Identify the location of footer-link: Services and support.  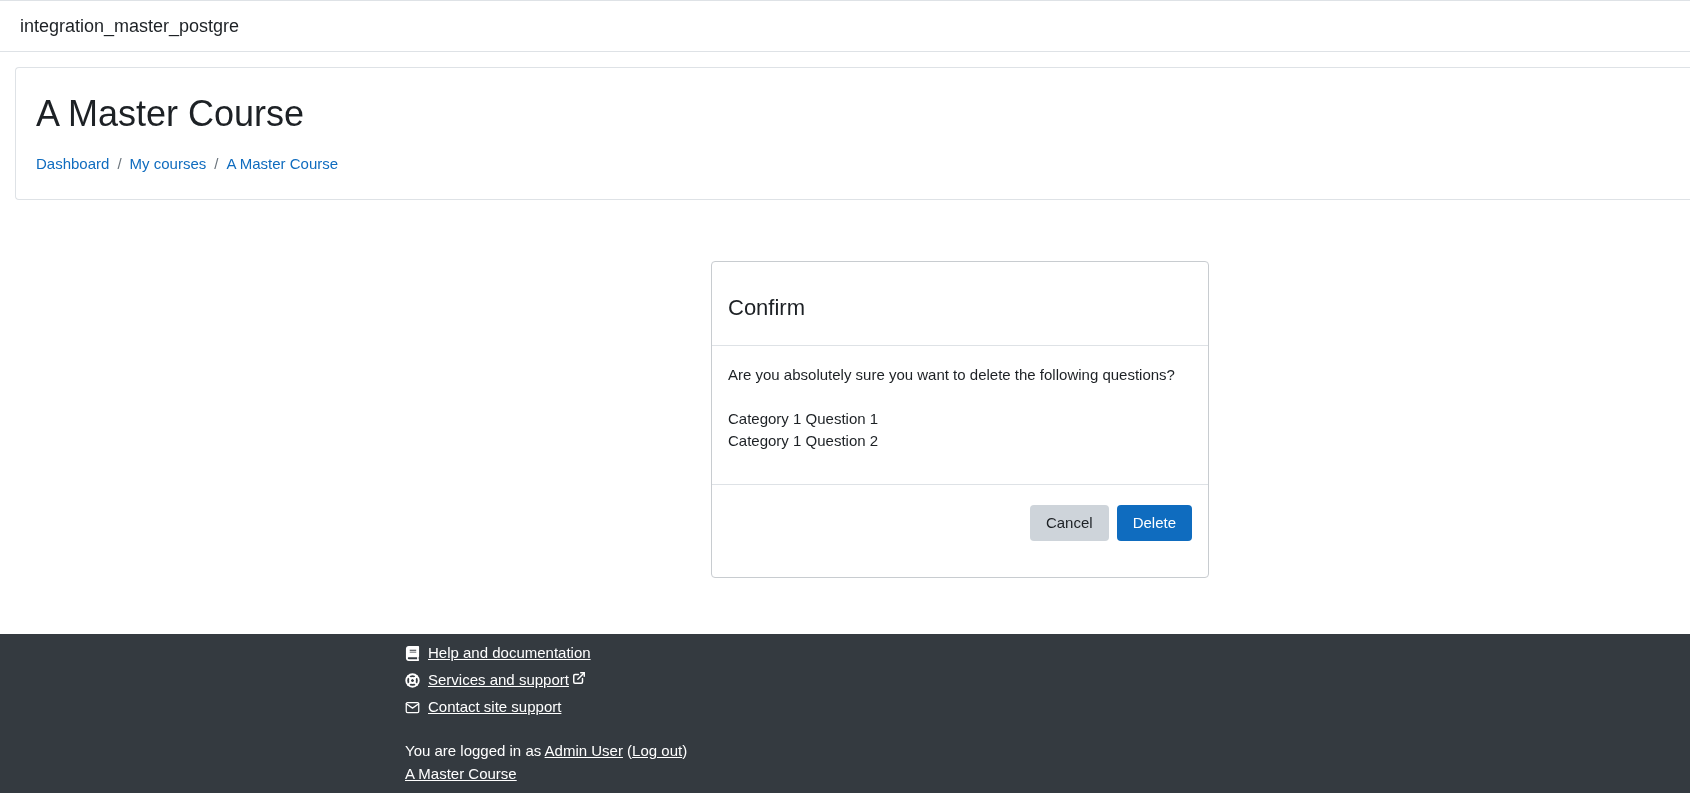
(498, 680).